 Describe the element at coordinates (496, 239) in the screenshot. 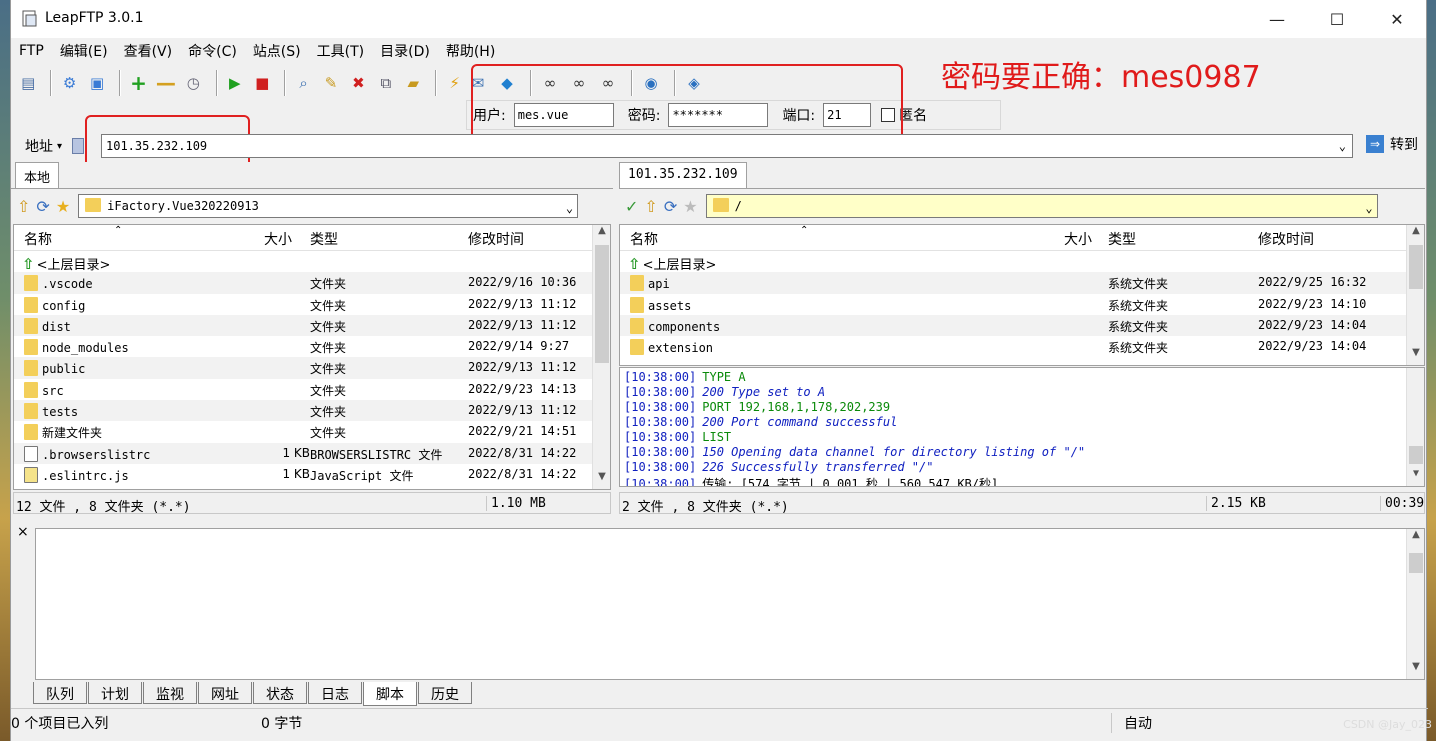

I see `col-modified: 修改时间` at that location.